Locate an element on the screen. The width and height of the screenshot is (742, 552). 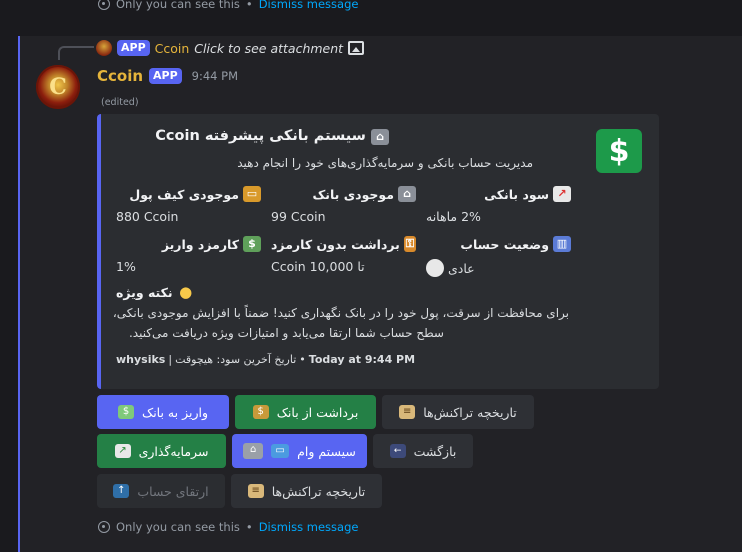
field-name: موجودی کیف پول is located at coordinates (184, 194).